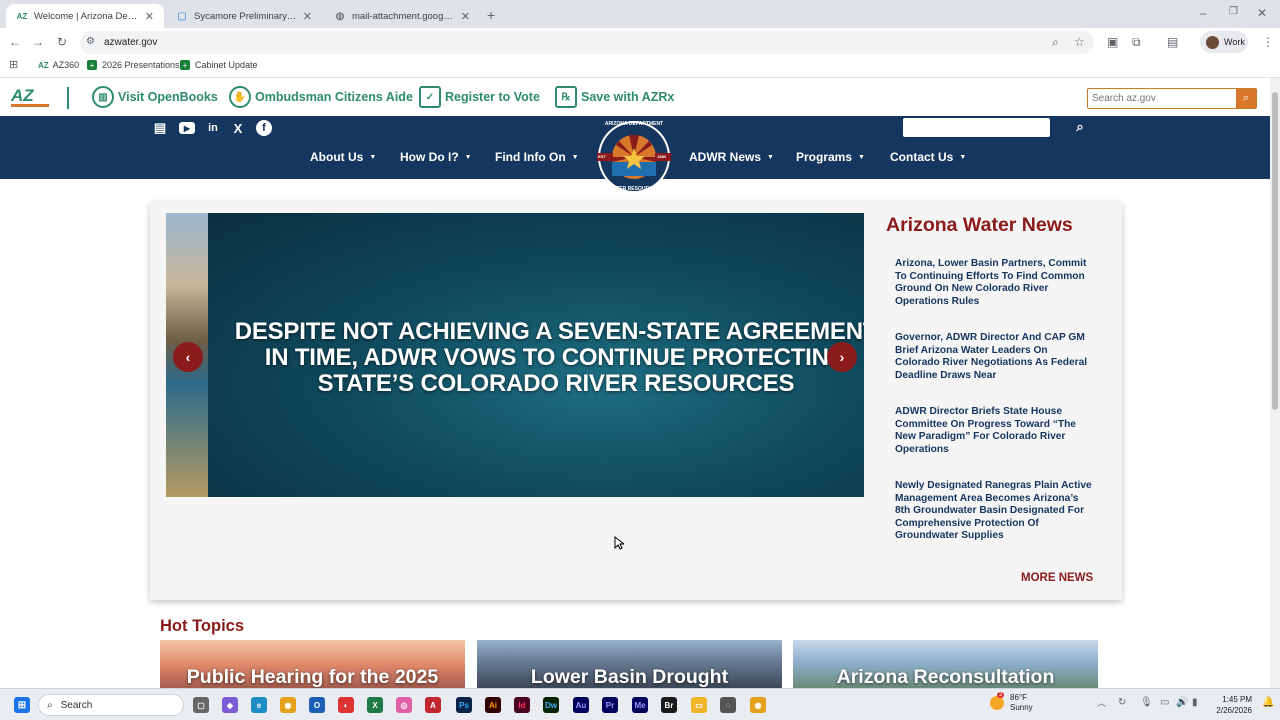 The width and height of the screenshot is (1280, 720). Describe the element at coordinates (628, 97) in the screenshot. I see `link-label: Save with AZRx` at that location.